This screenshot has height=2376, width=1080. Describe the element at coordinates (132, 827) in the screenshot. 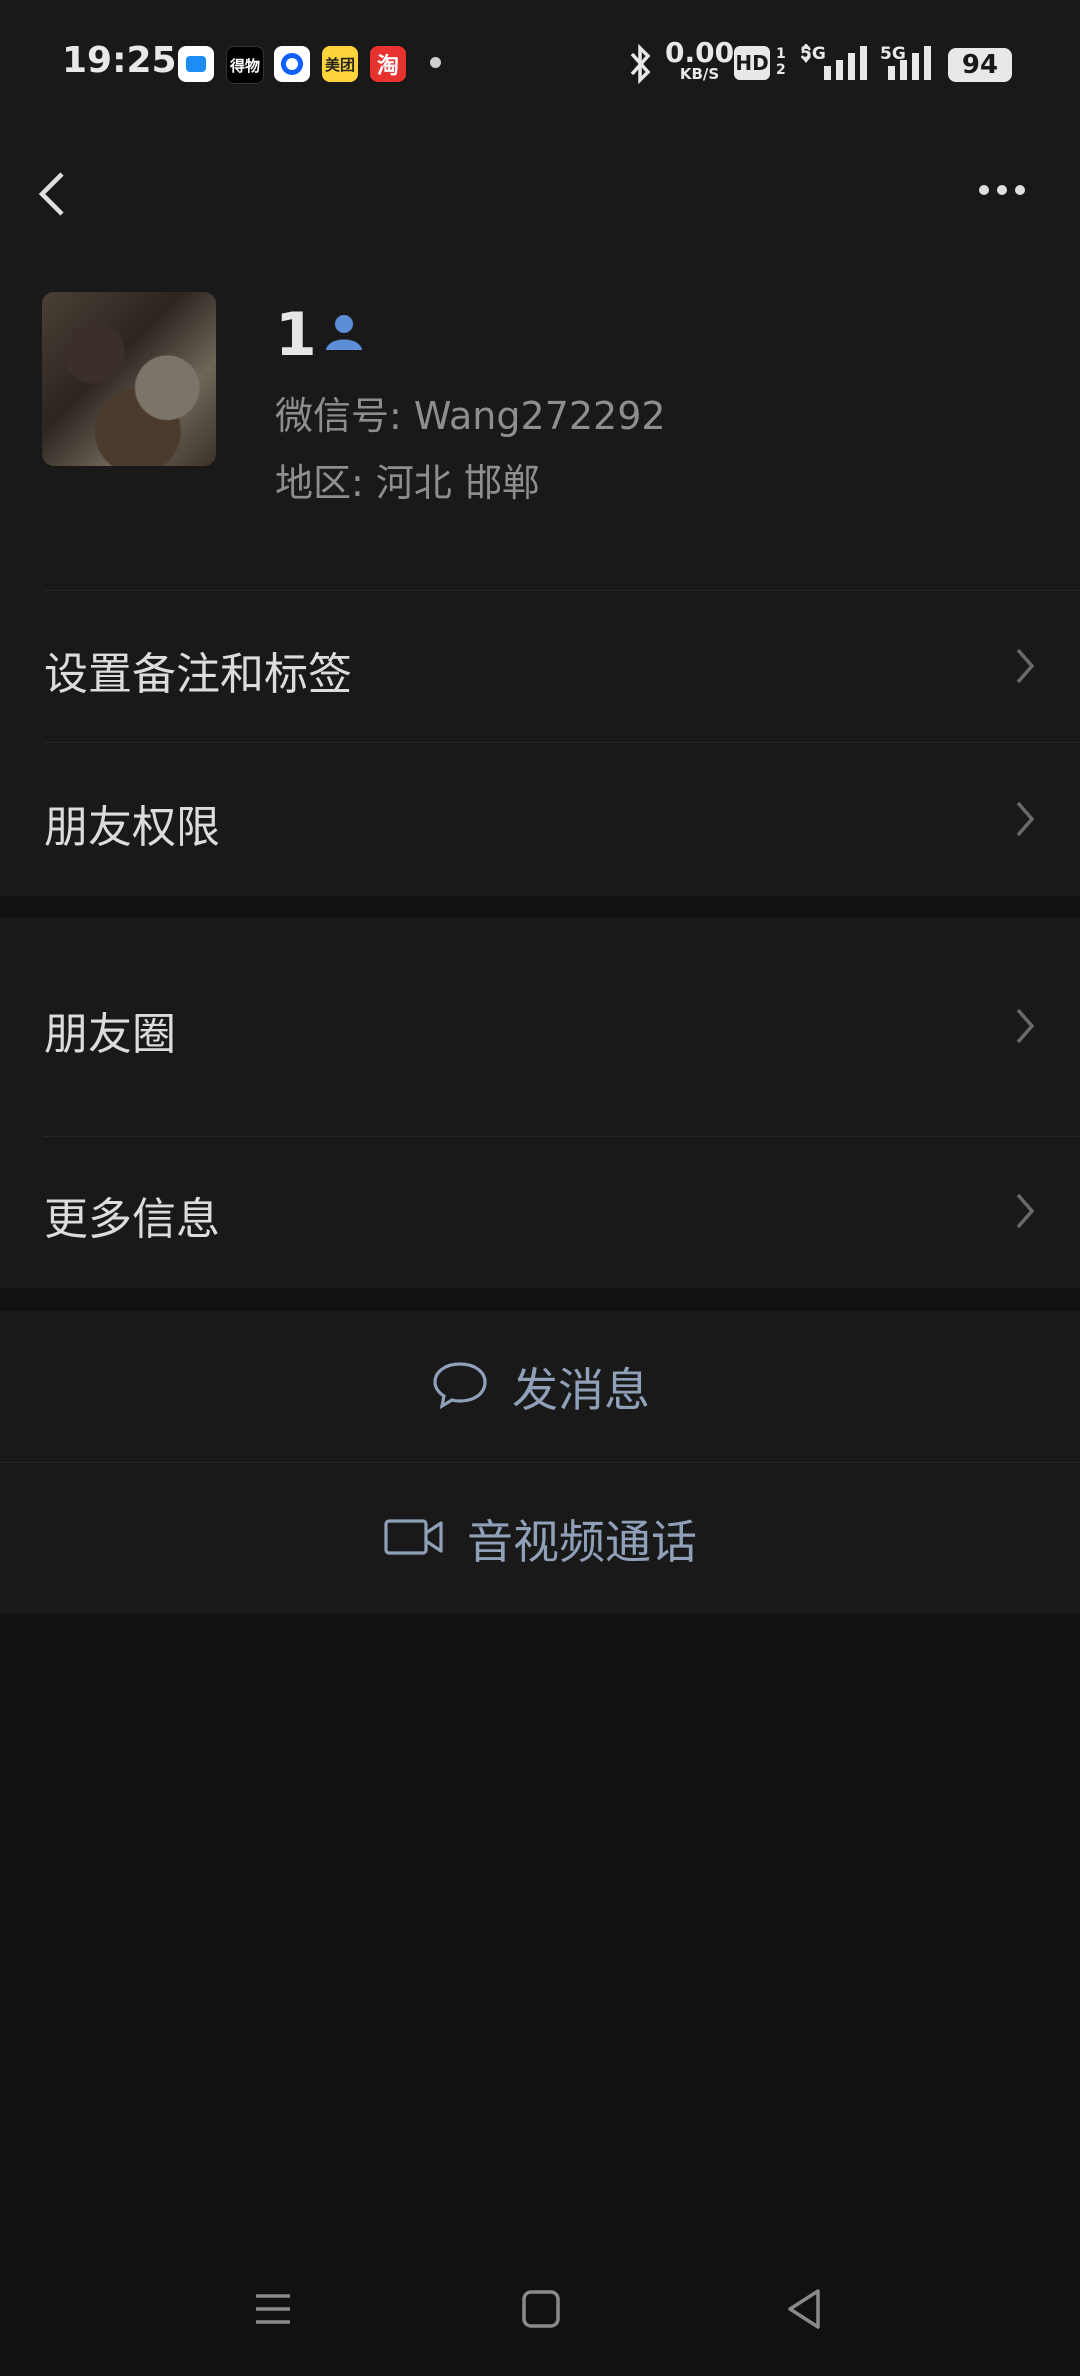

I see `friend-permissions-label: 朋友权限` at that location.